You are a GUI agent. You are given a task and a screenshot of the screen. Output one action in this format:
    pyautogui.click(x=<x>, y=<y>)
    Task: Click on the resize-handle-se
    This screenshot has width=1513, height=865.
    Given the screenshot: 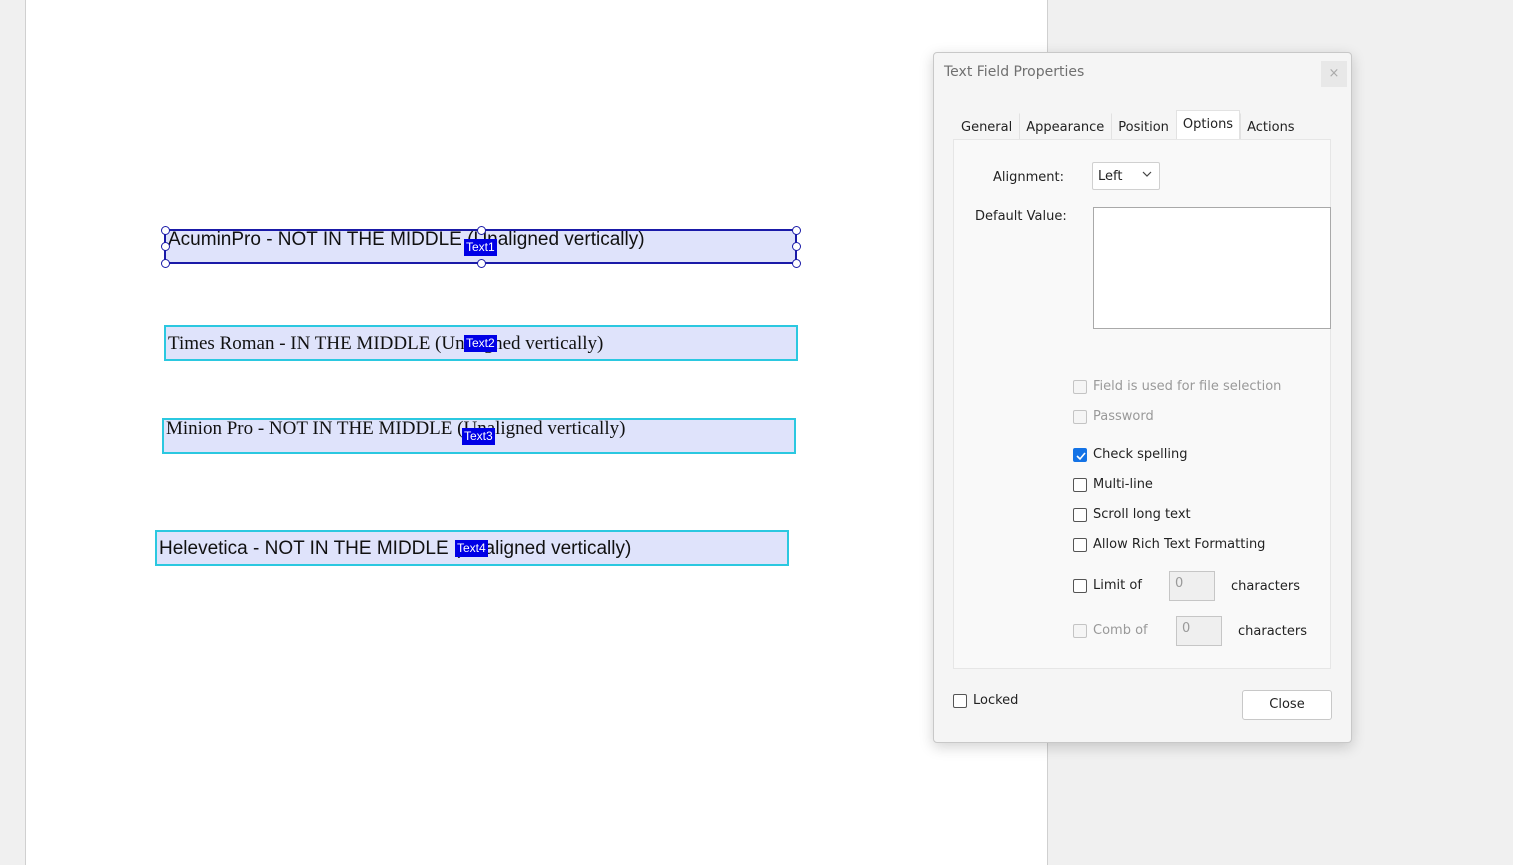 What is the action you would take?
    pyautogui.click(x=796, y=263)
    